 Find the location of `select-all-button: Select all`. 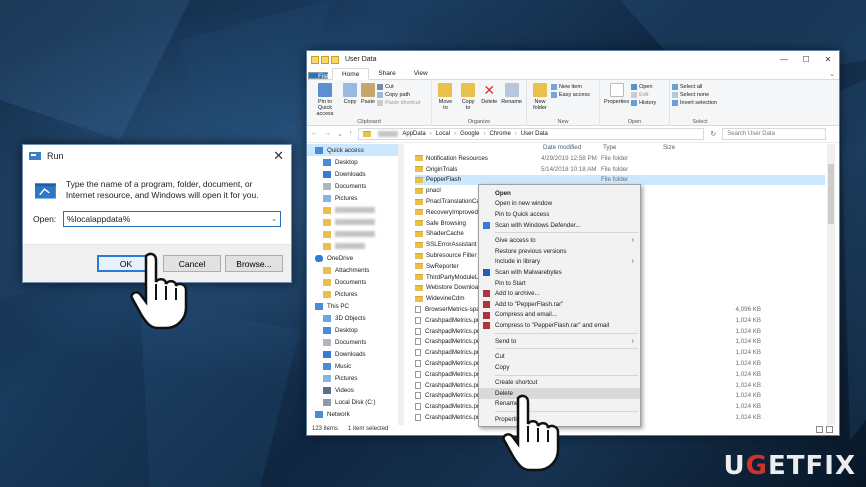

select-all-button: Select all is located at coordinates (694, 87).